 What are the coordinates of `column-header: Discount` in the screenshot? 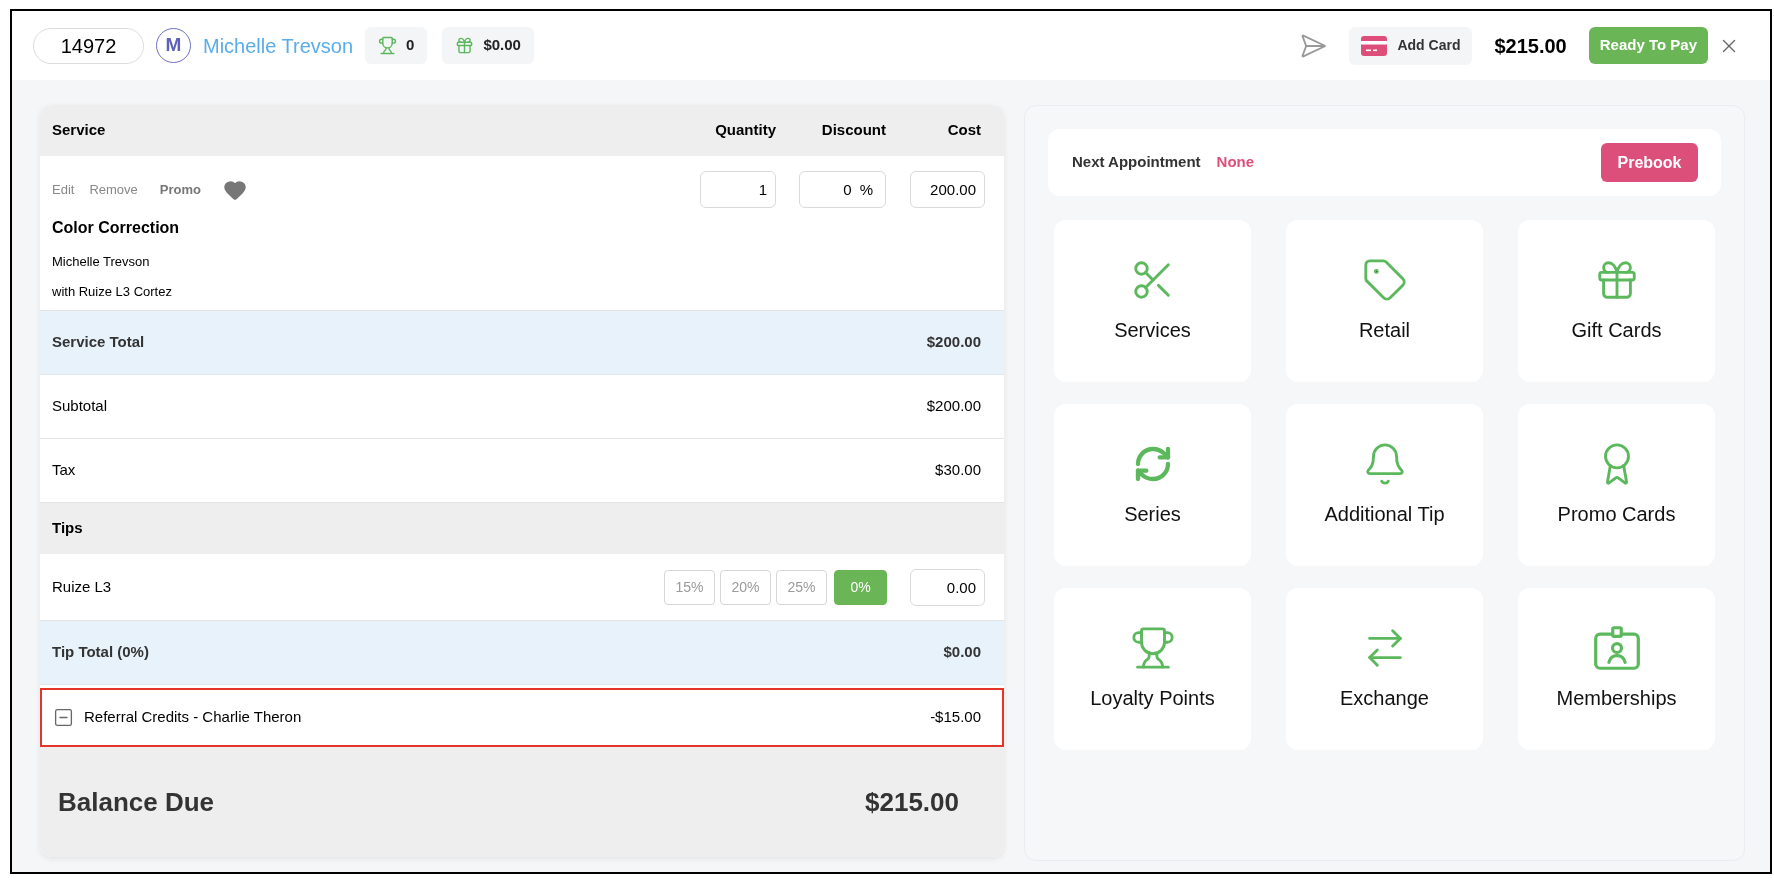 It's located at (853, 130).